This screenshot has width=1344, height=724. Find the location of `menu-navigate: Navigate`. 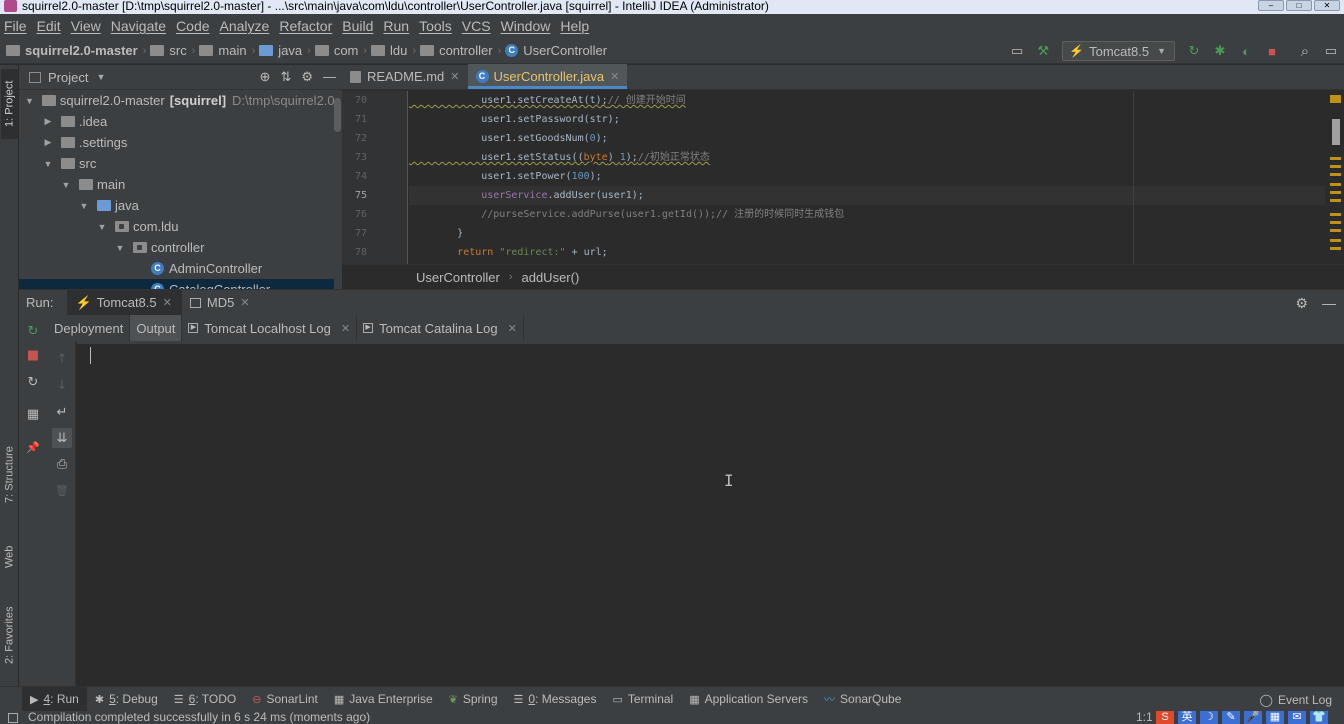

menu-navigate: Navigate is located at coordinates (140, 26).